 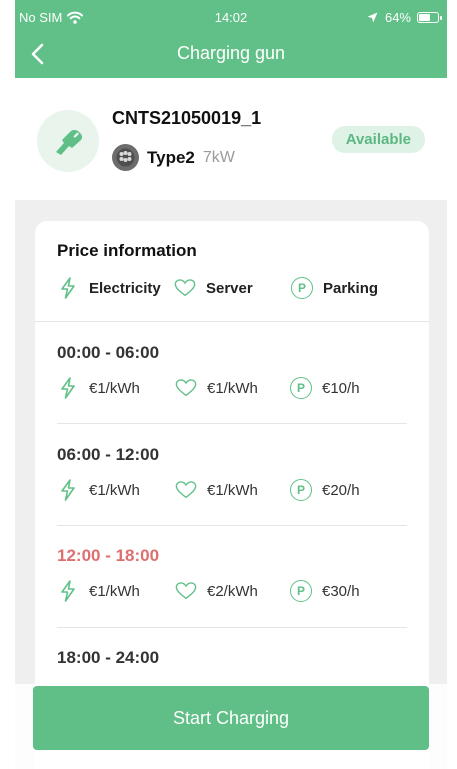 I want to click on price-slot: 06:00 - 12:00 €1/kWh €1/kWh P €20/h, so click(x=237, y=473).